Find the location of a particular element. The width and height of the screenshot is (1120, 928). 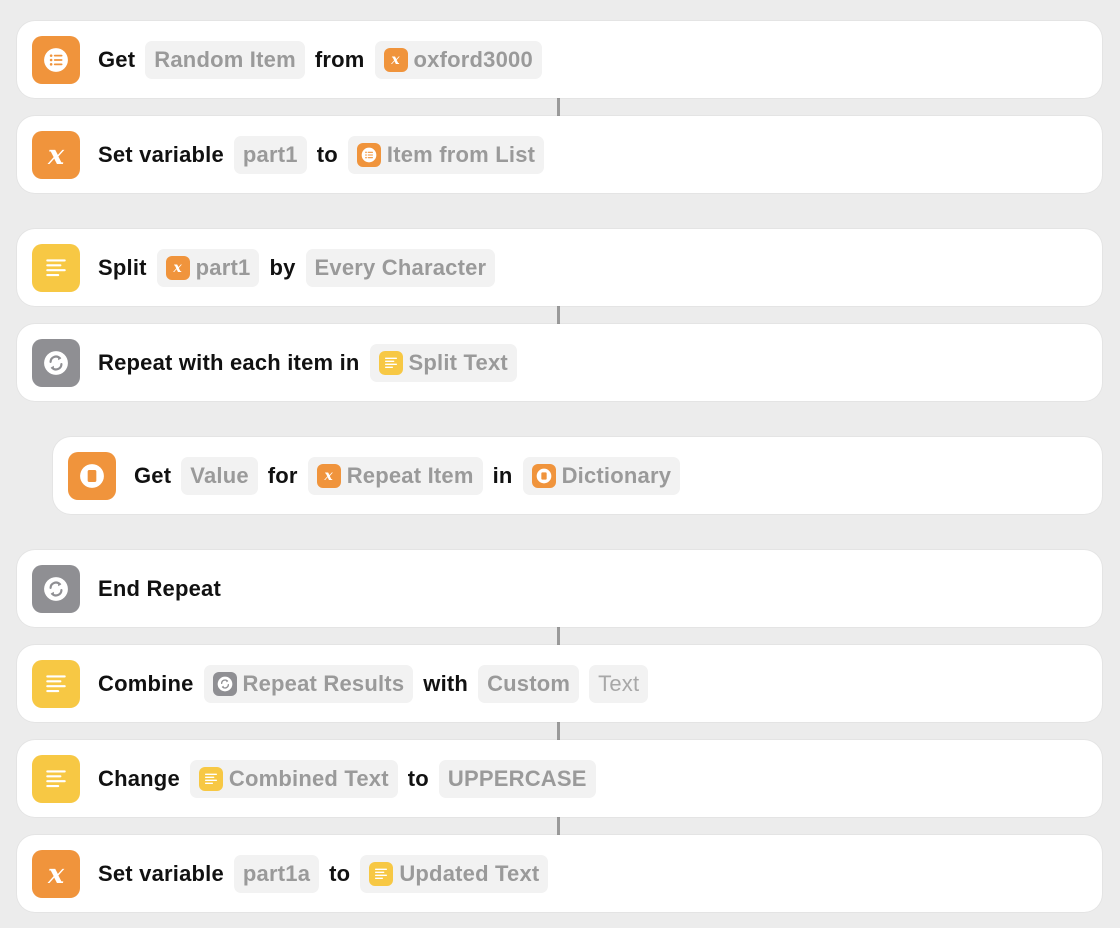

action-keyword: Change is located at coordinates (139, 778).